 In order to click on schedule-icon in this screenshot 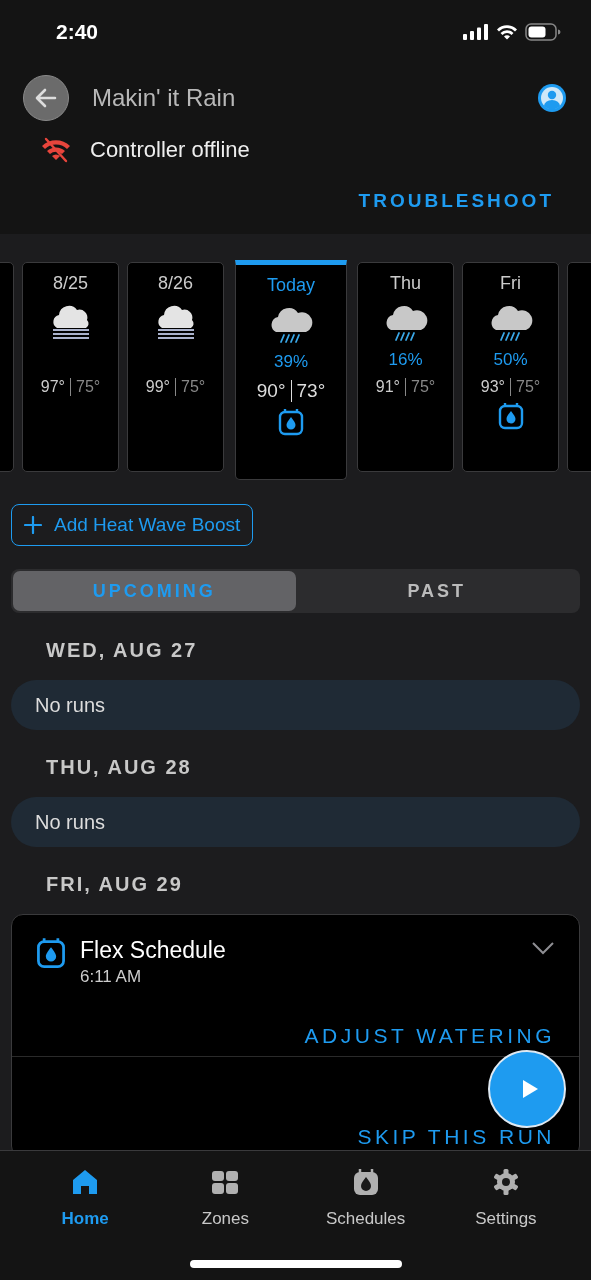, I will do `click(51, 953)`.